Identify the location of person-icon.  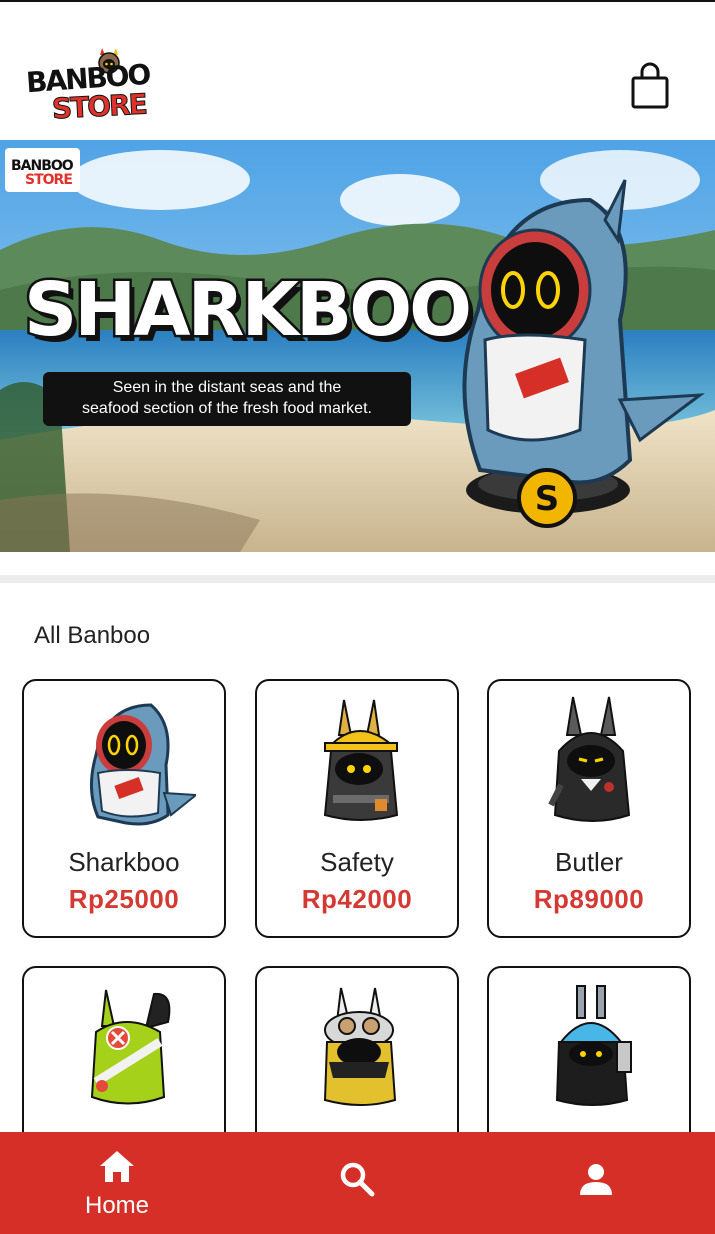
(596, 1179).